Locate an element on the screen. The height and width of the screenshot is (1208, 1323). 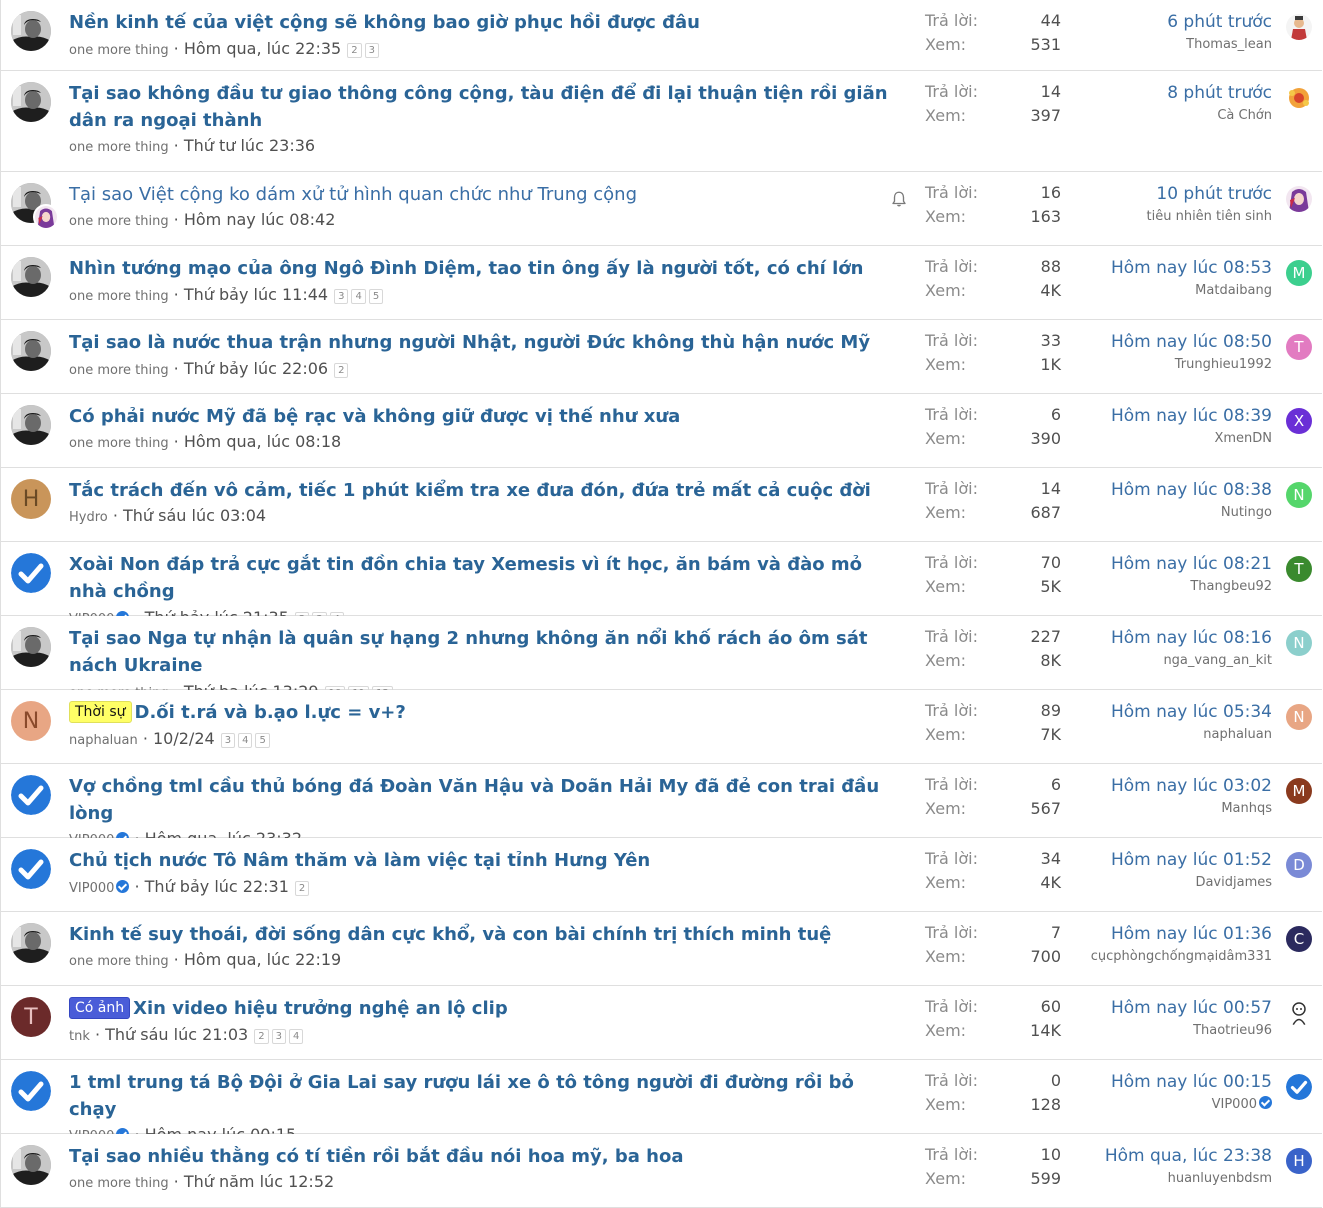
thread-prefix-label: Có ảnh is located at coordinates (100, 1008).